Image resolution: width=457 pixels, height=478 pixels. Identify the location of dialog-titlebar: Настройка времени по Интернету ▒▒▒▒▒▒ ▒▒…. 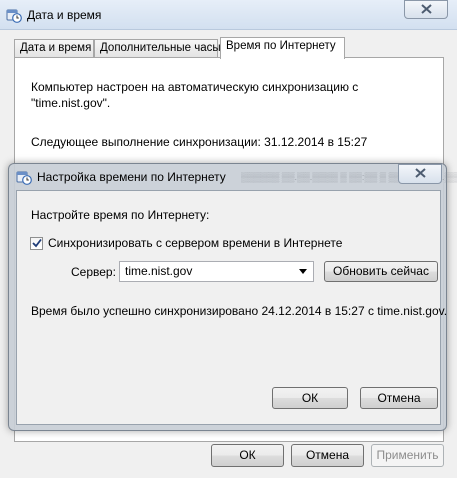
(233, 177).